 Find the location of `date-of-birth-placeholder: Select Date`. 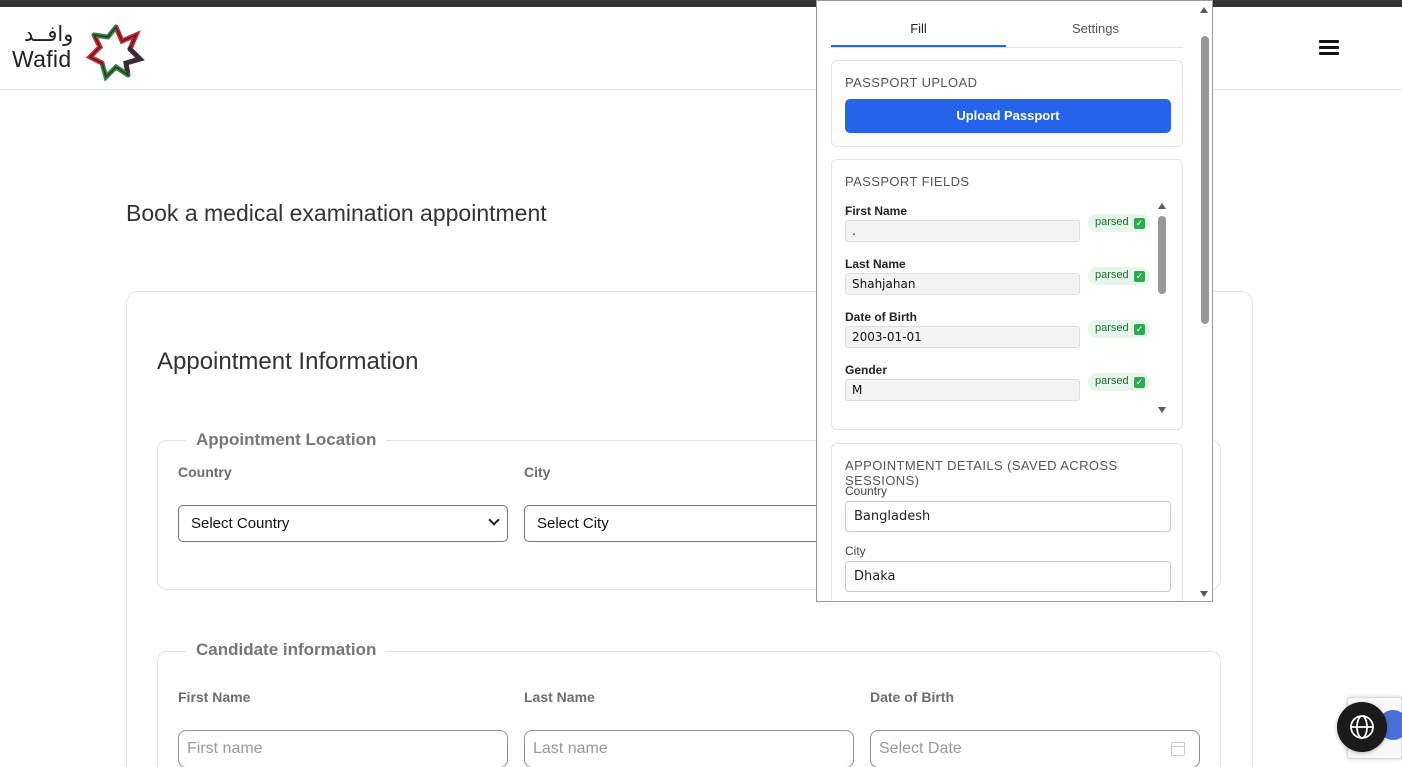

date-of-birth-placeholder: Select Date is located at coordinates (920, 748).